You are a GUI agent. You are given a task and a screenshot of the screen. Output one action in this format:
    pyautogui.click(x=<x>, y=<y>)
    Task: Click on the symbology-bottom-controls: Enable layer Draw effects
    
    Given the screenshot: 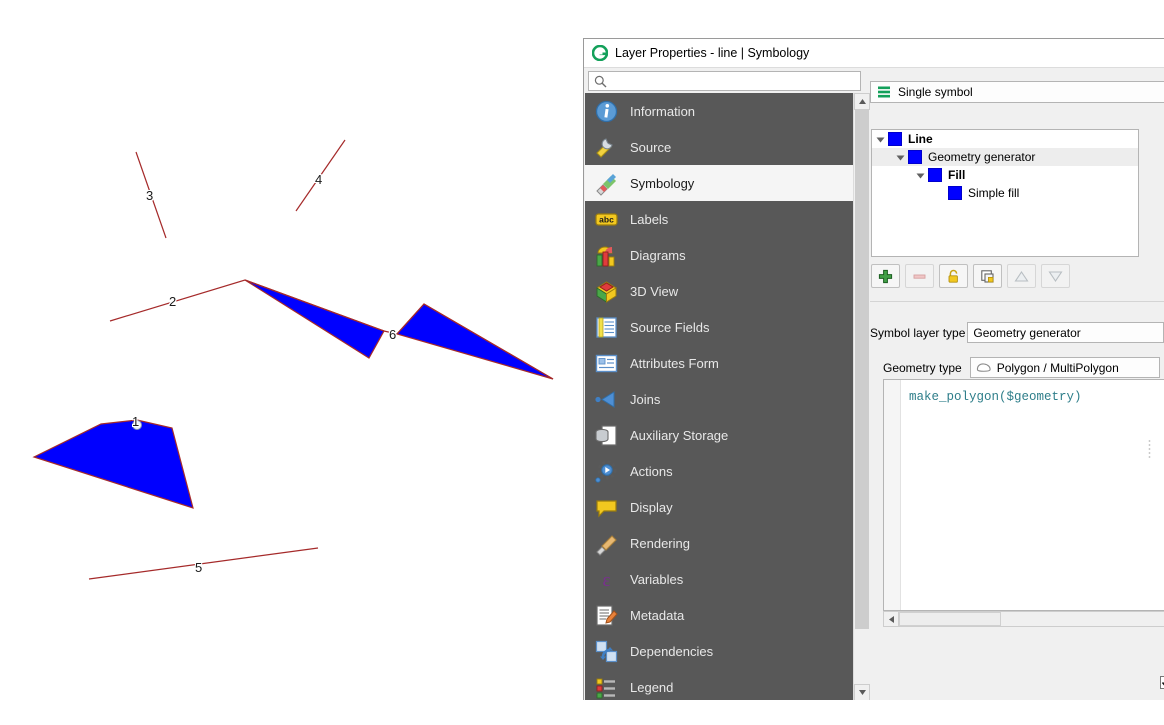 What is the action you would take?
    pyautogui.click(x=1160, y=682)
    